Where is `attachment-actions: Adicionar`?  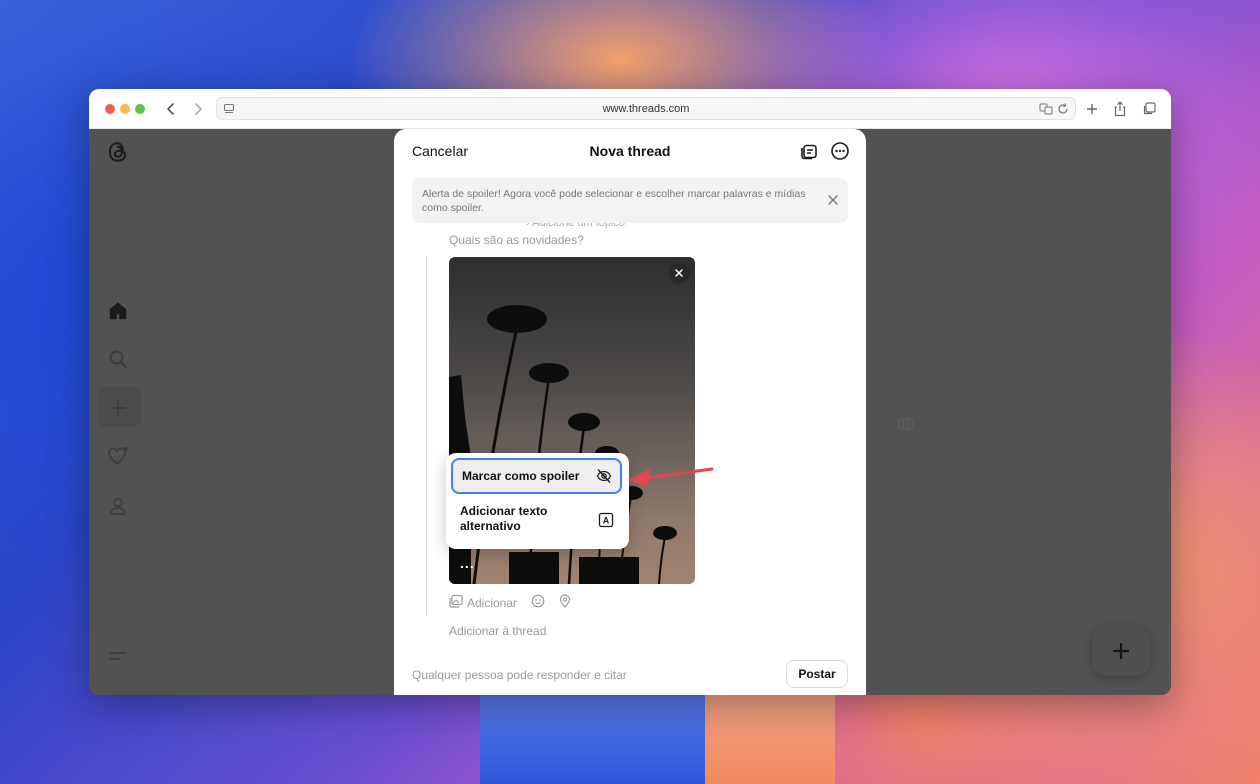
attachment-actions: Adicionar is located at coordinates (510, 603).